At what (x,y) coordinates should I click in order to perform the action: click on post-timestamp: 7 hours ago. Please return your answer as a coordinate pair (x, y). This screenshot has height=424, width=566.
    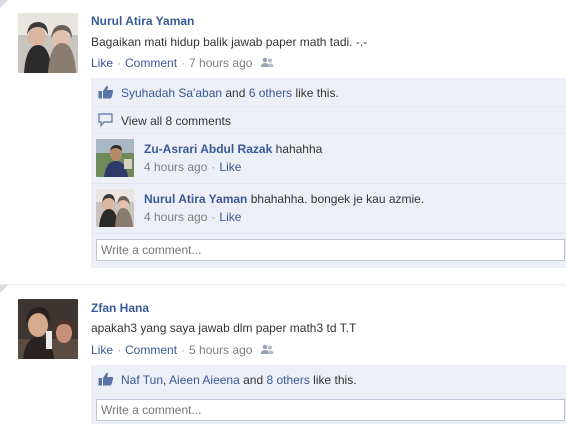
    Looking at the image, I should click on (220, 63).